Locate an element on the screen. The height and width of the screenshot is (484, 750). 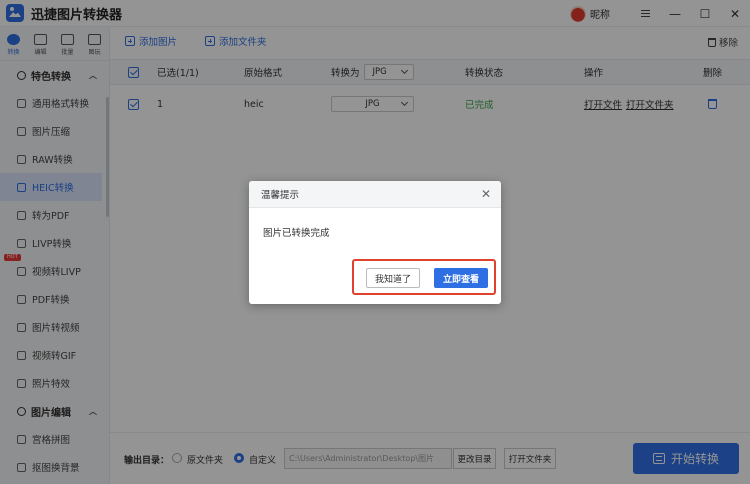
dialog-close-icon: ✕ is located at coordinates (486, 194).